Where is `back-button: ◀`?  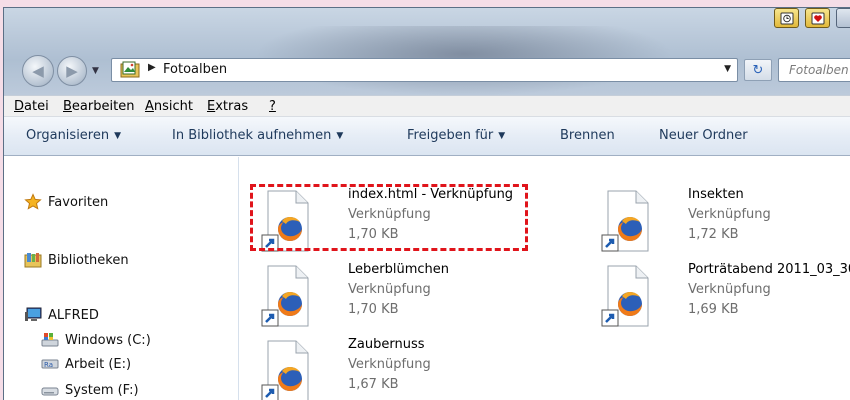
back-button: ◀ is located at coordinates (38, 71).